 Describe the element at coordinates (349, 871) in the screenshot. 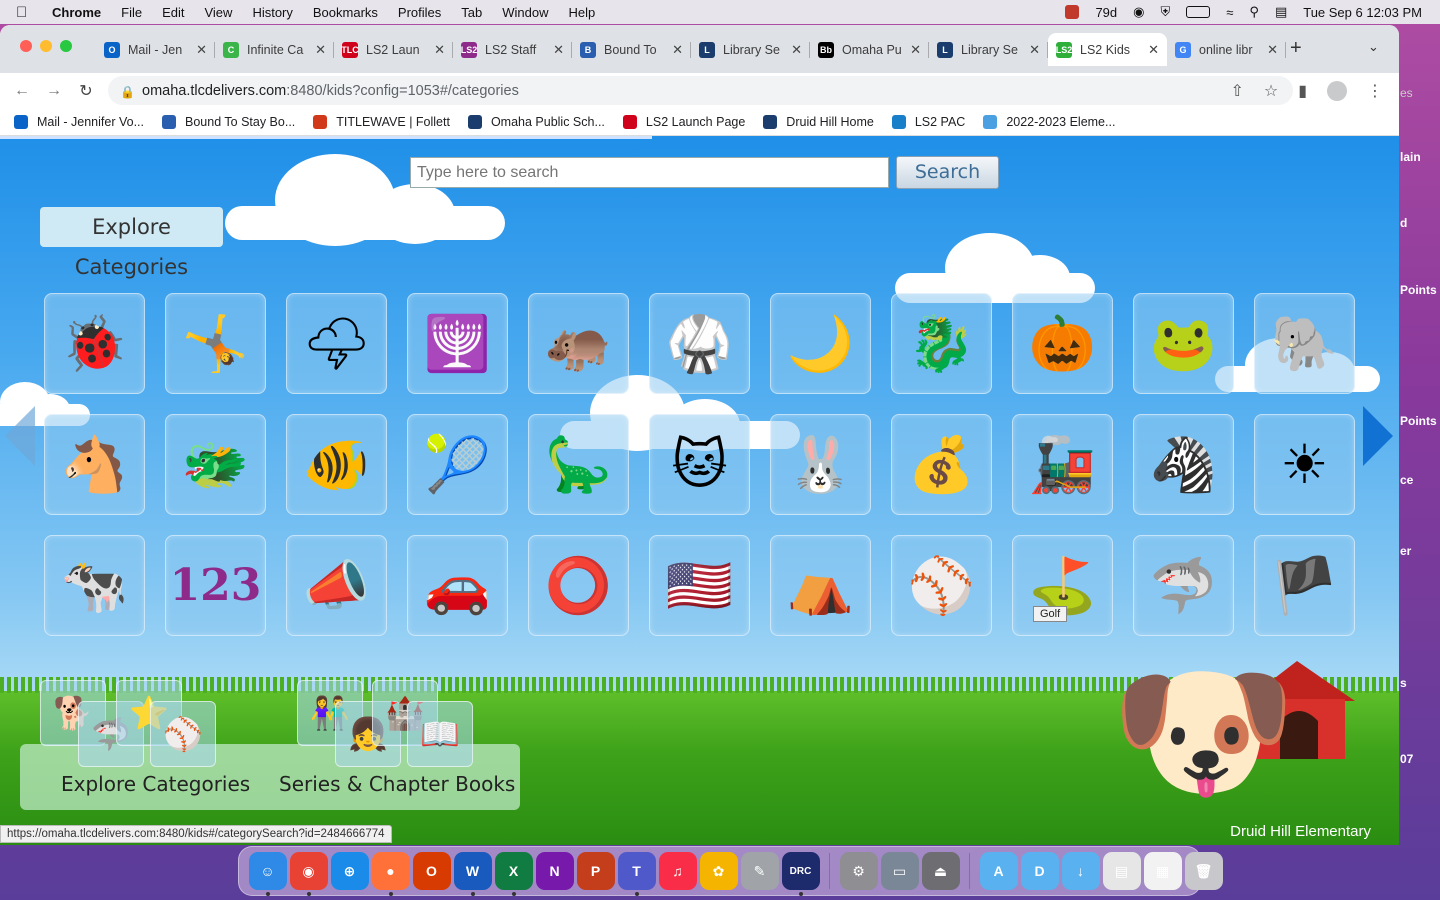

I see `safari-dock-icon: ⊕` at that location.